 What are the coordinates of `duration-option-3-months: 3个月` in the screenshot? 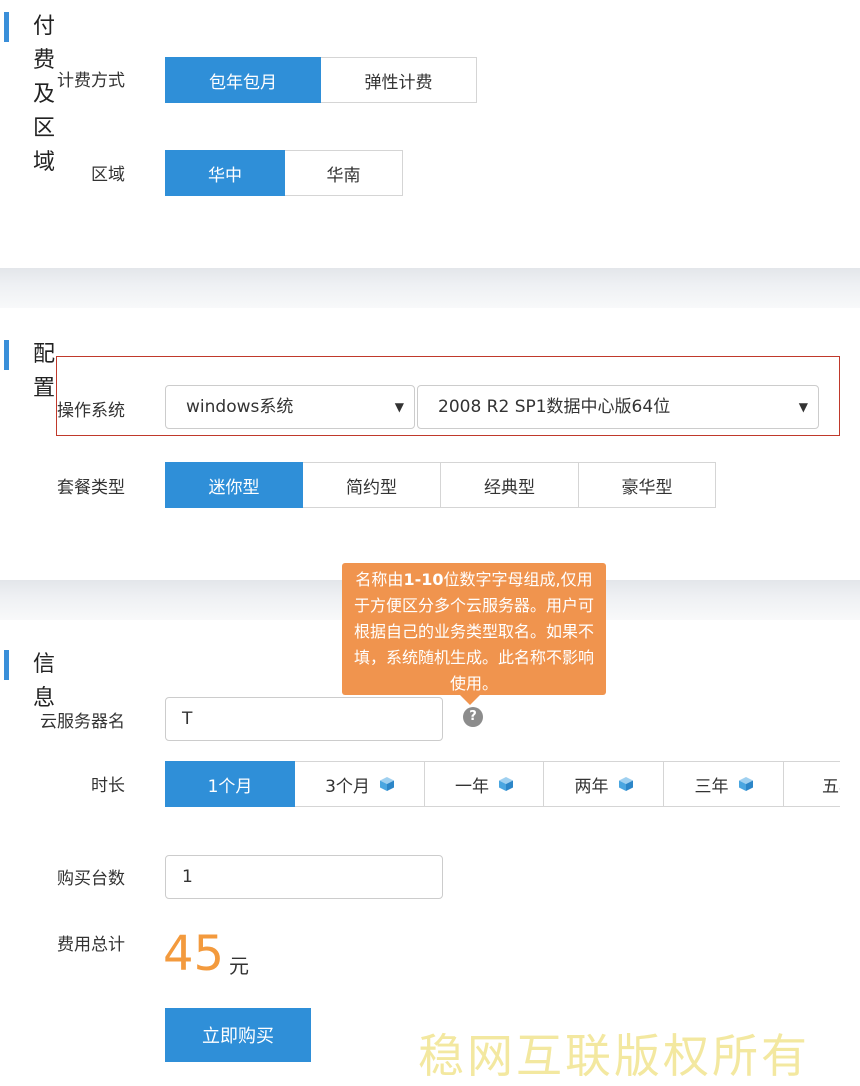 It's located at (360, 784).